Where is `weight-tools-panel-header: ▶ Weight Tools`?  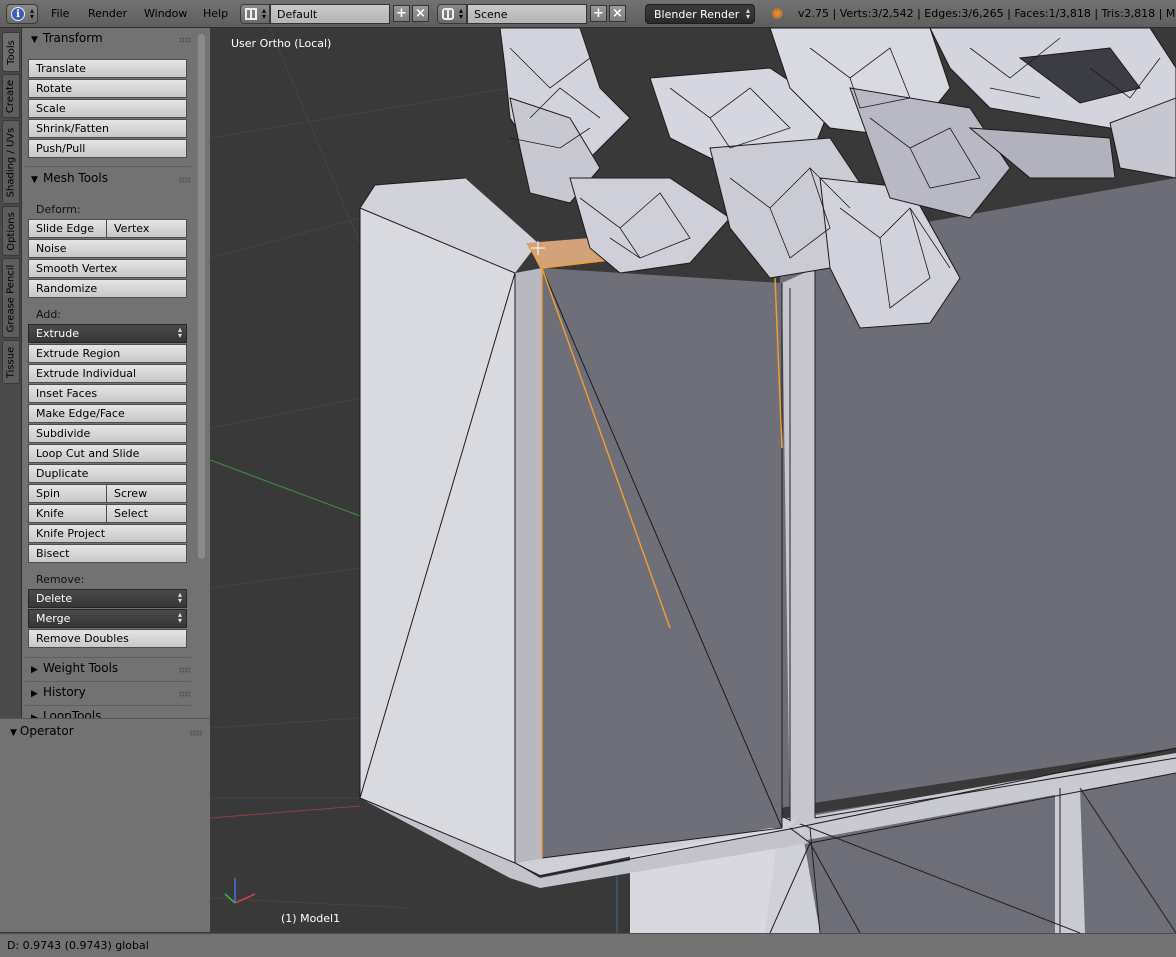 weight-tools-panel-header: ▶ Weight Tools is located at coordinates (108, 671).